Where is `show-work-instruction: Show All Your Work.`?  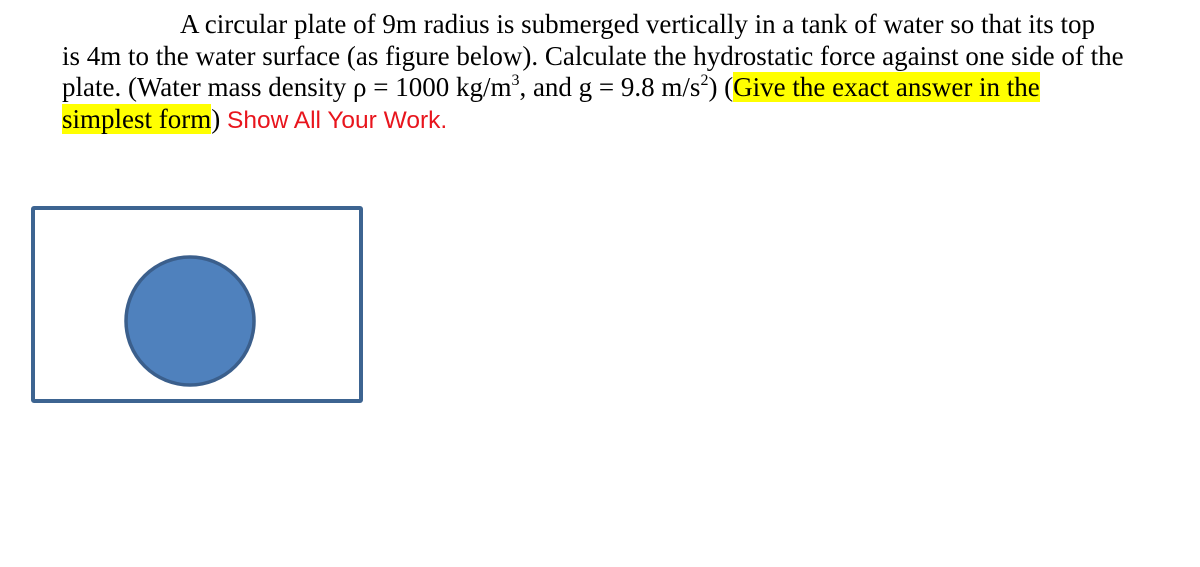 show-work-instruction: Show All Your Work. is located at coordinates (337, 120).